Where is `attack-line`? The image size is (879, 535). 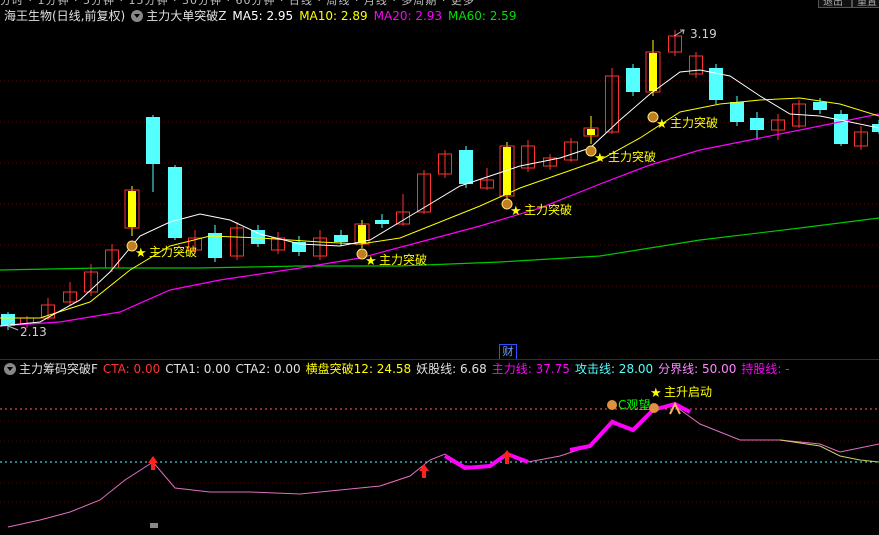
attack-line is located at coordinates (829, 451).